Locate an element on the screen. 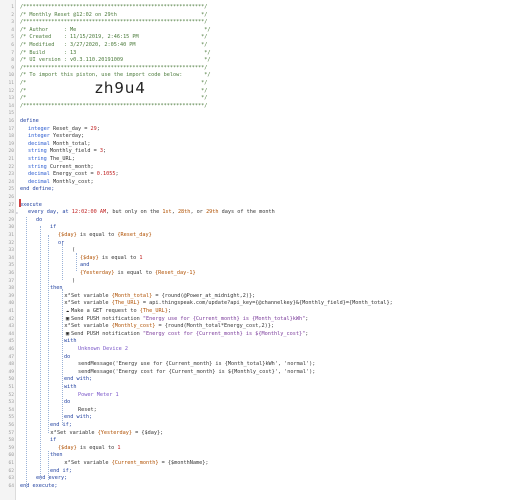  end-define-keyword: end define; is located at coordinates (37, 189).